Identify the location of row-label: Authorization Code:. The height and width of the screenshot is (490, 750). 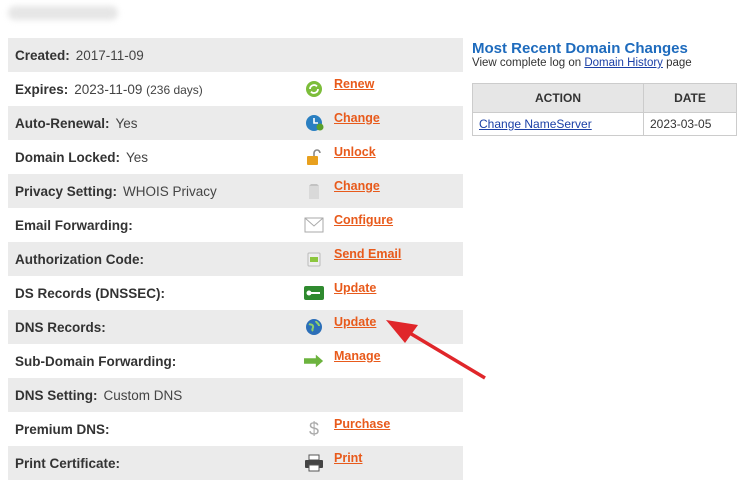
(79, 259).